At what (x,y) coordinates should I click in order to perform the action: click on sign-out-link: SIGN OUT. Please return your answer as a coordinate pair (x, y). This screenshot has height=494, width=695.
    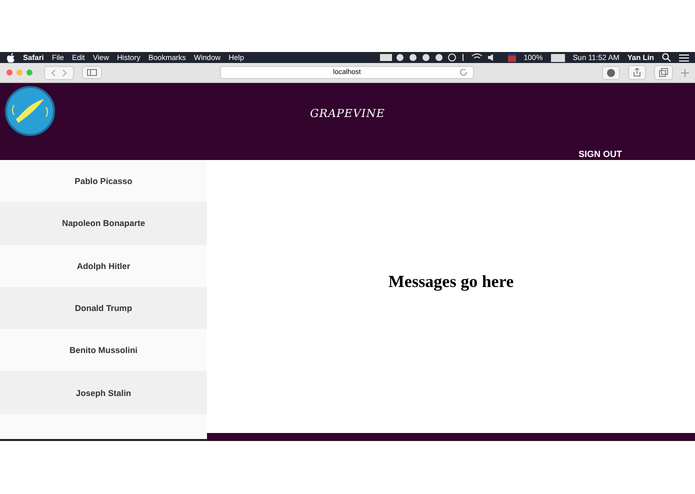
    Looking at the image, I should click on (600, 154).